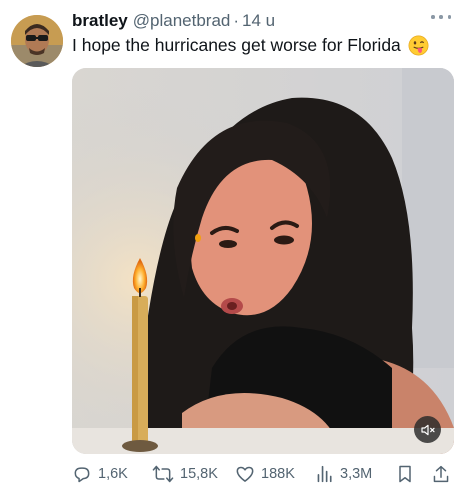 This screenshot has width=465, height=500. What do you see at coordinates (245, 474) in the screenshot?
I see `heart-icon` at bounding box center [245, 474].